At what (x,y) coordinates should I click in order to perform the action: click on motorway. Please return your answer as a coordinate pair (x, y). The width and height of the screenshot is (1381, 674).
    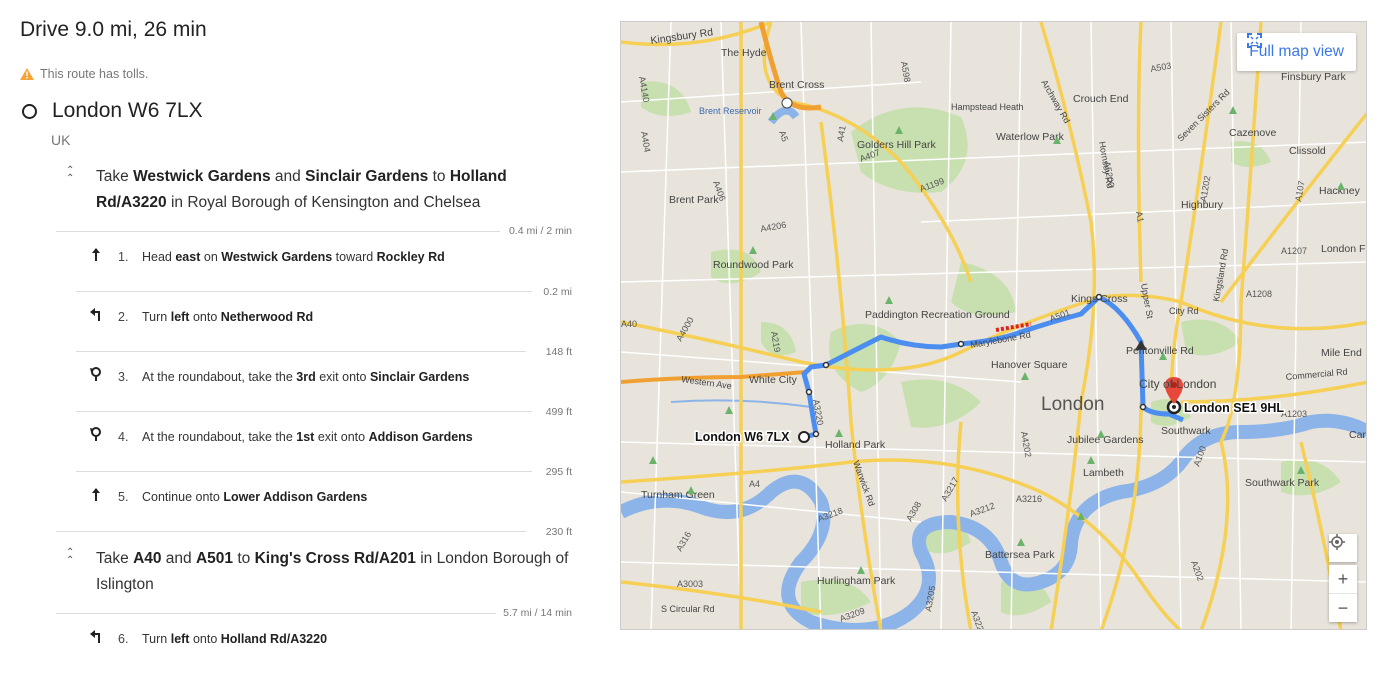
    Looking at the image, I should click on (790, 66).